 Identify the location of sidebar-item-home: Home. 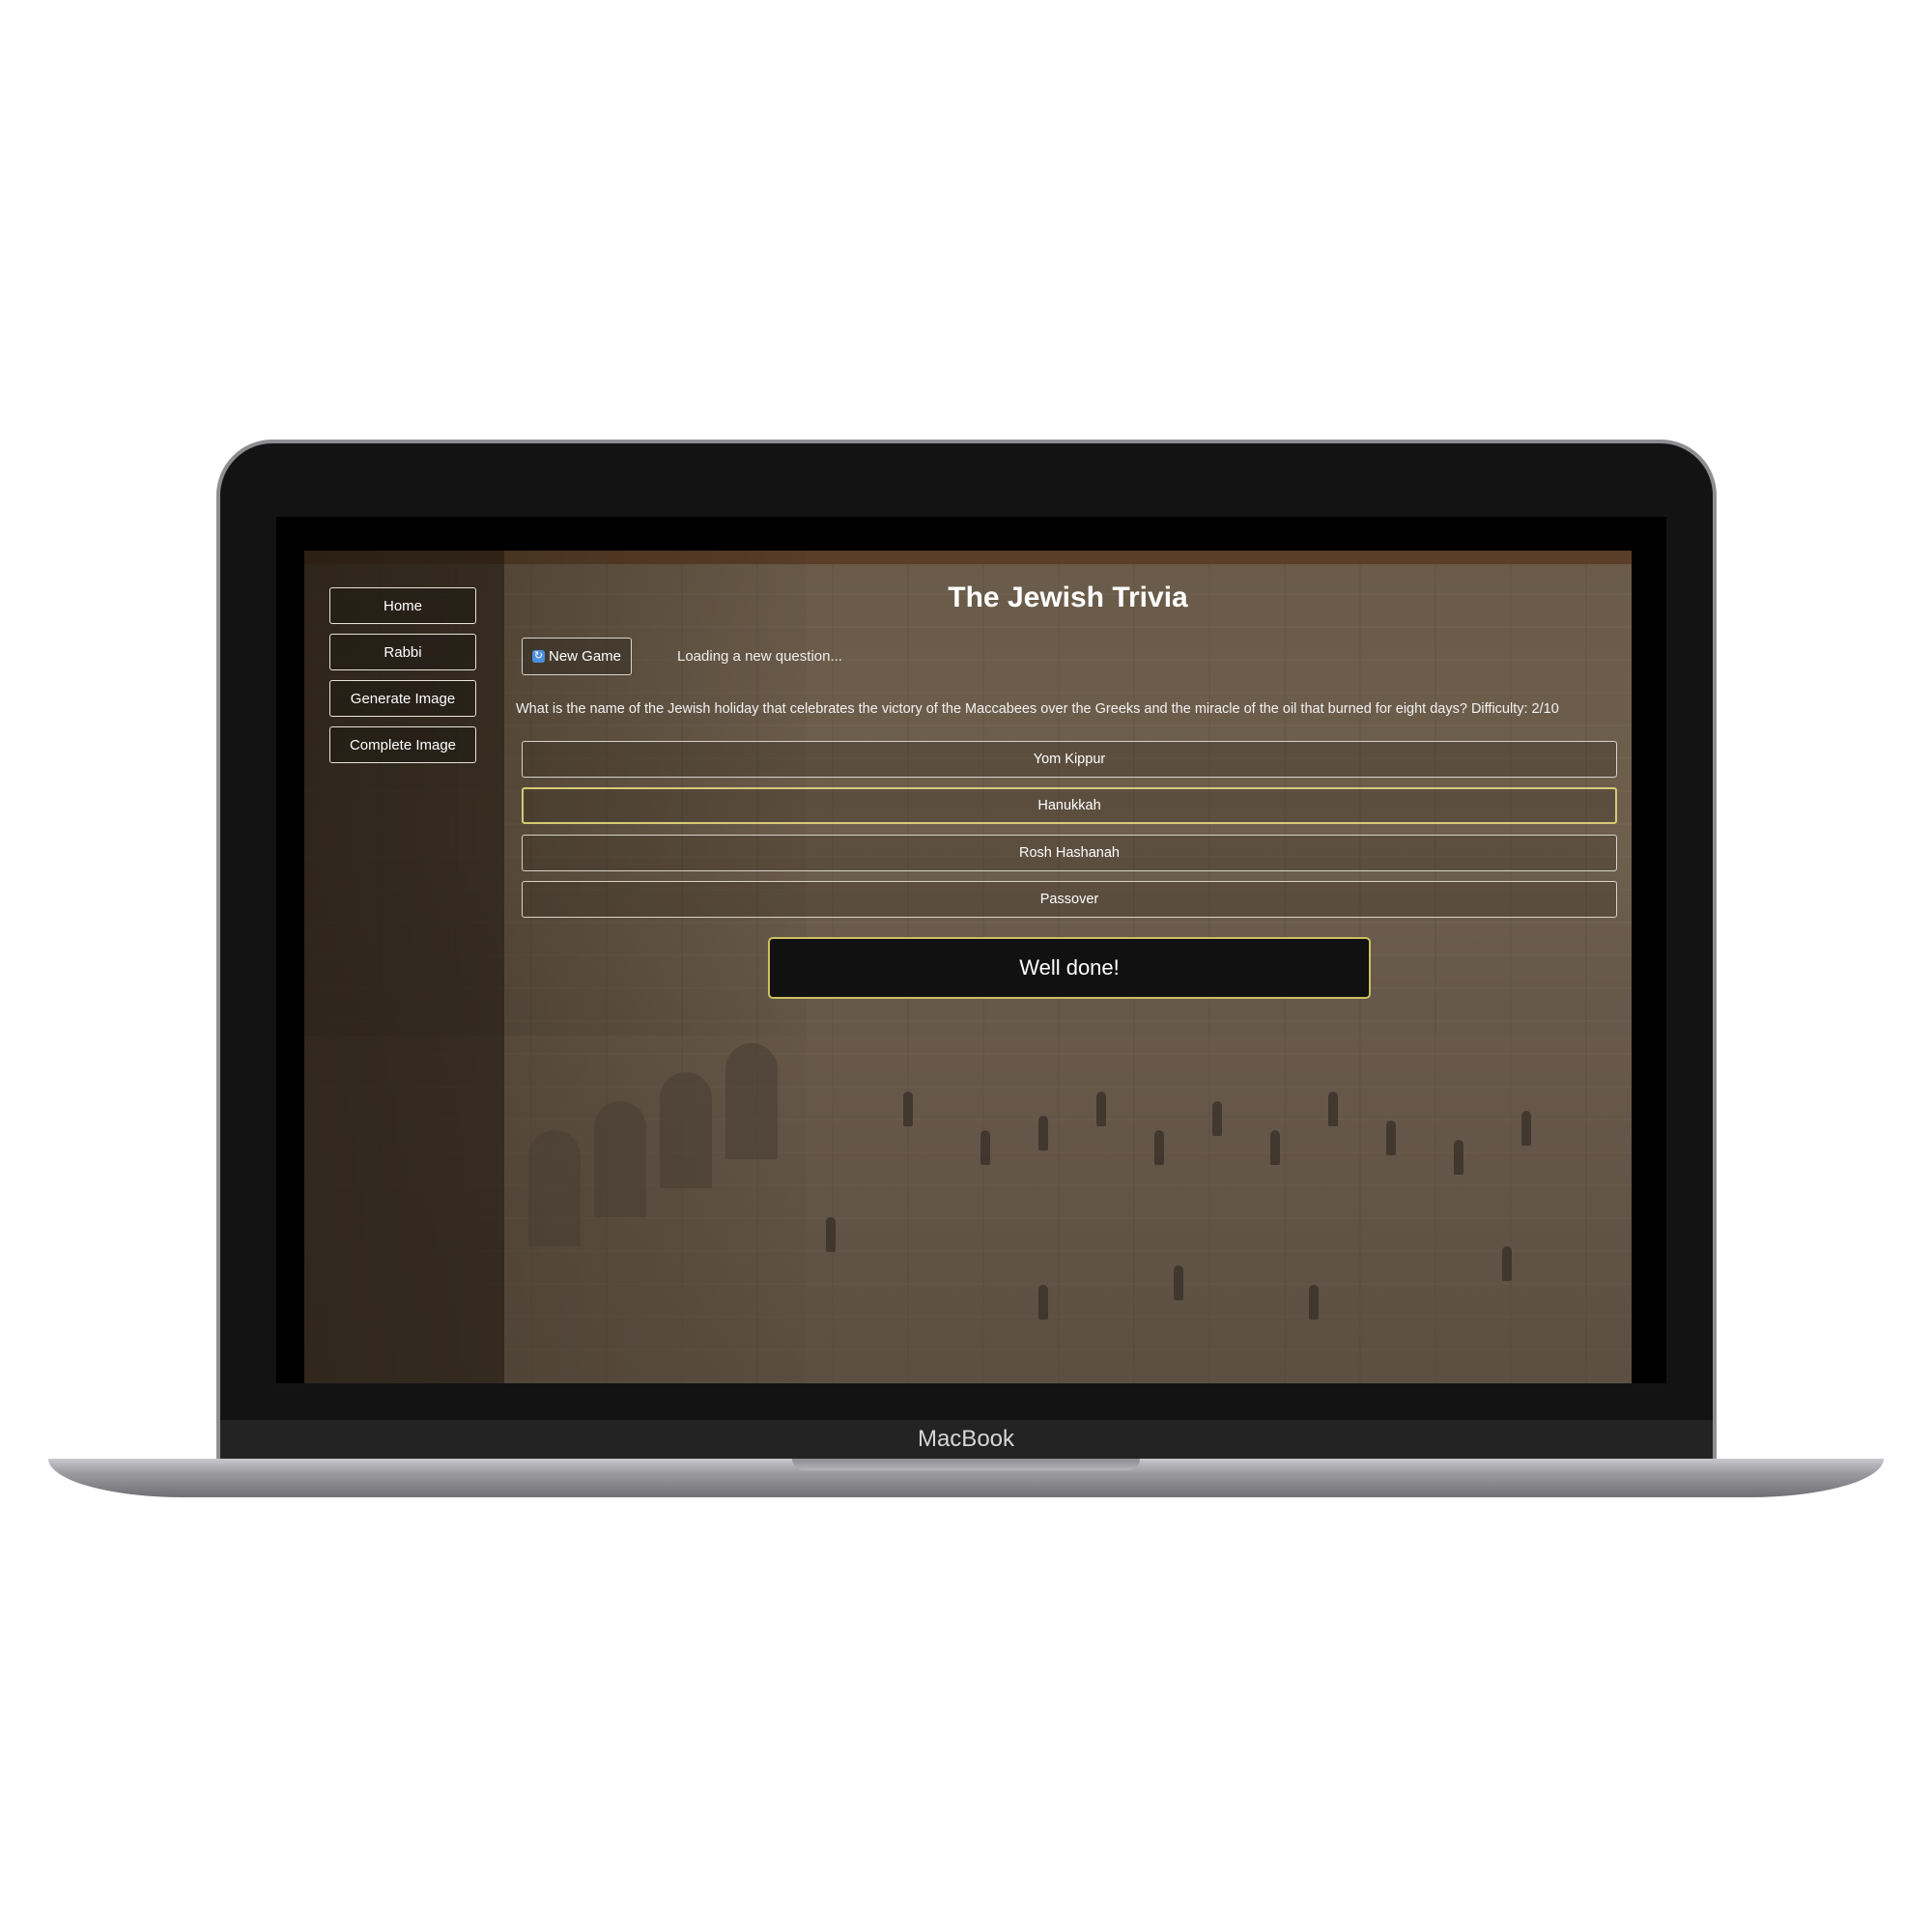
(402, 605).